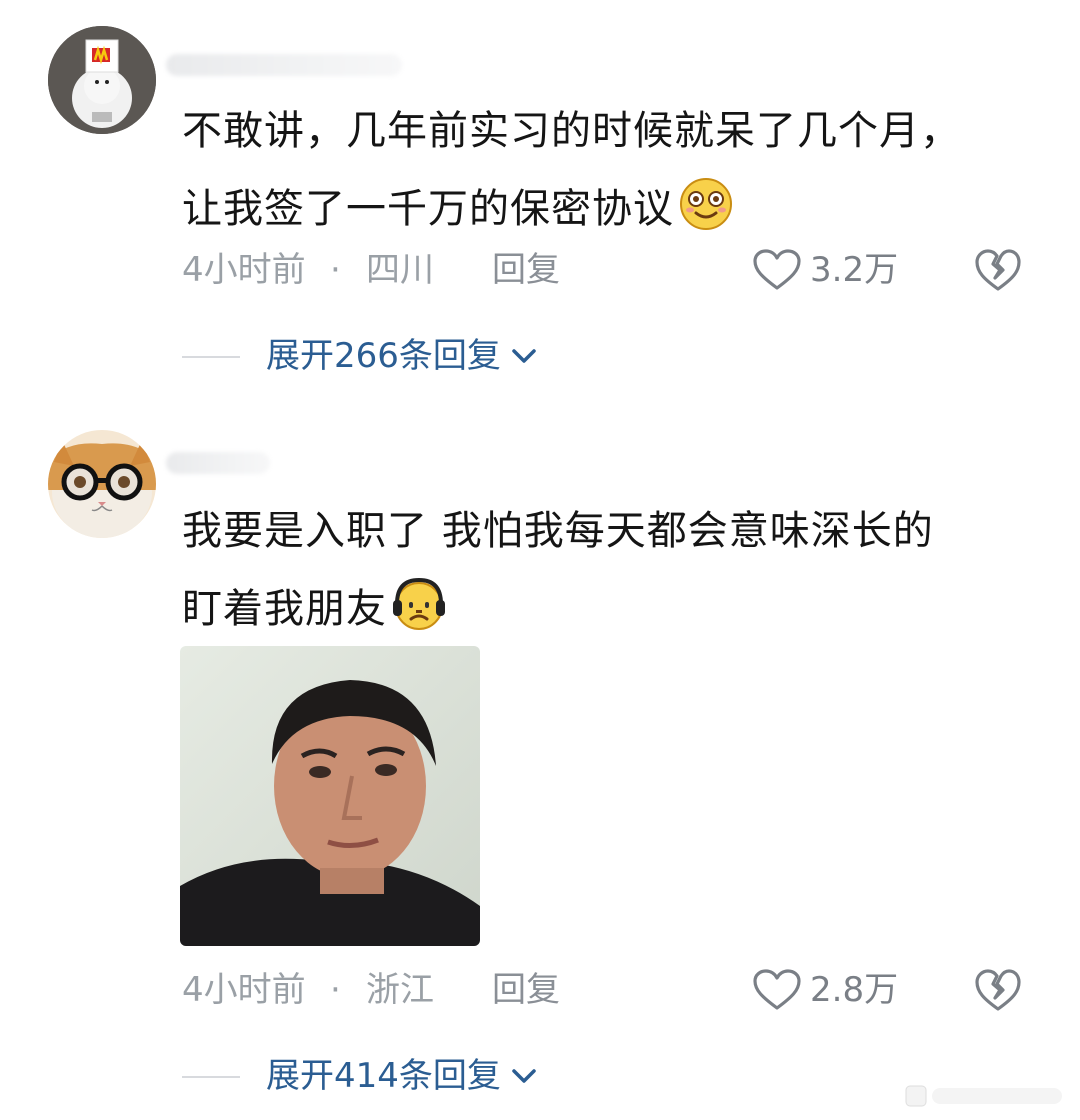 The width and height of the screenshot is (1080, 1120). Describe the element at coordinates (983, 1096) in the screenshot. I see `watermark-mark` at that location.